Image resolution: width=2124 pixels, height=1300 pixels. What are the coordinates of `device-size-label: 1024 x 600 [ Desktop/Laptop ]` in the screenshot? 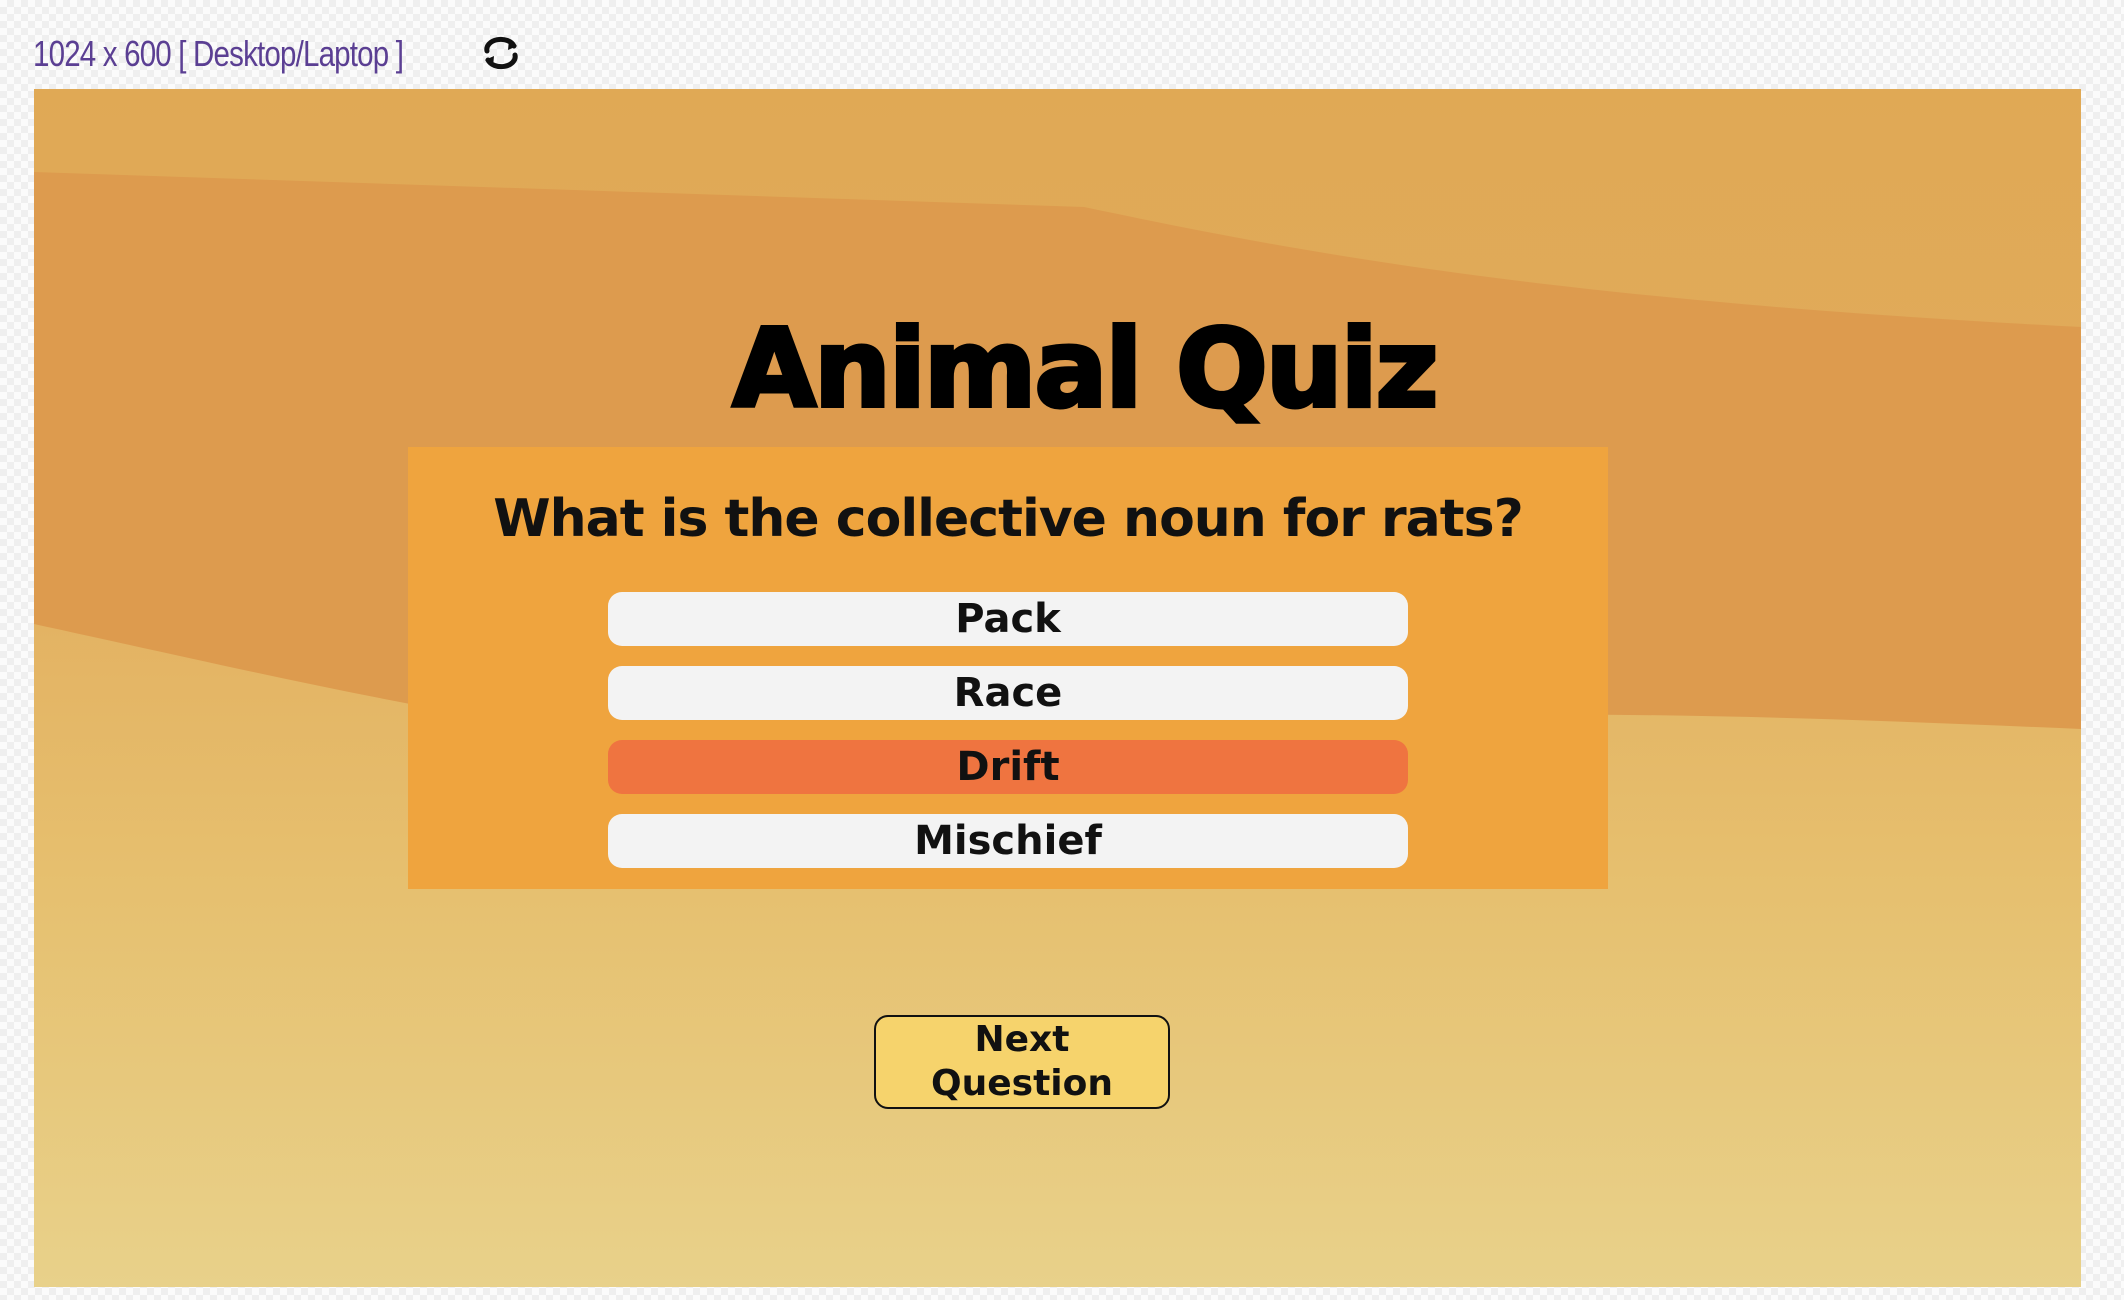 It's located at (218, 53).